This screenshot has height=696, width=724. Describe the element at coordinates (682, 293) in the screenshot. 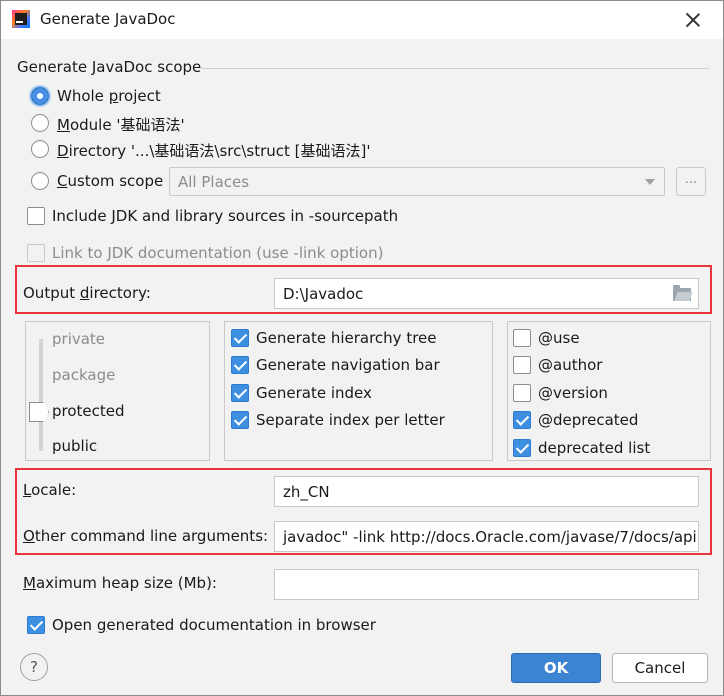

I see `folder-icon` at that location.